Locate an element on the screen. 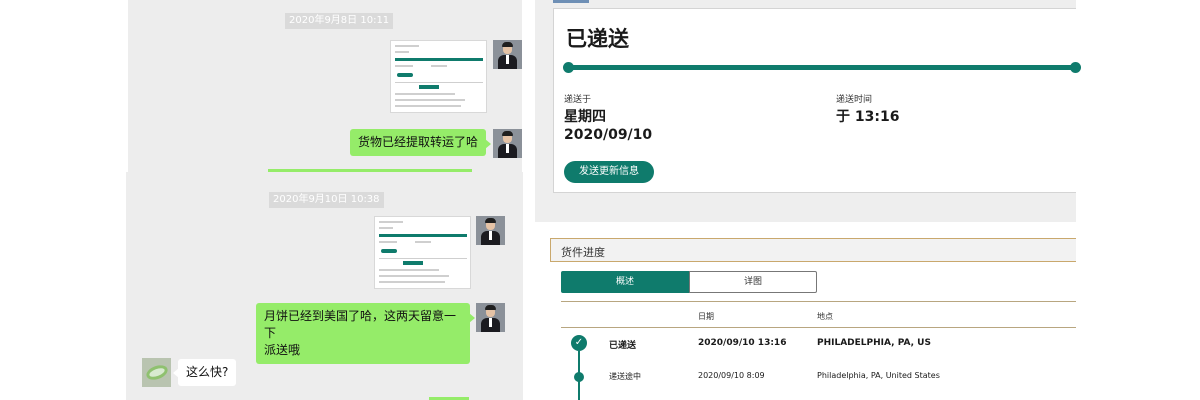 The height and width of the screenshot is (400, 1200). tab-overview: 概述 is located at coordinates (625, 282).